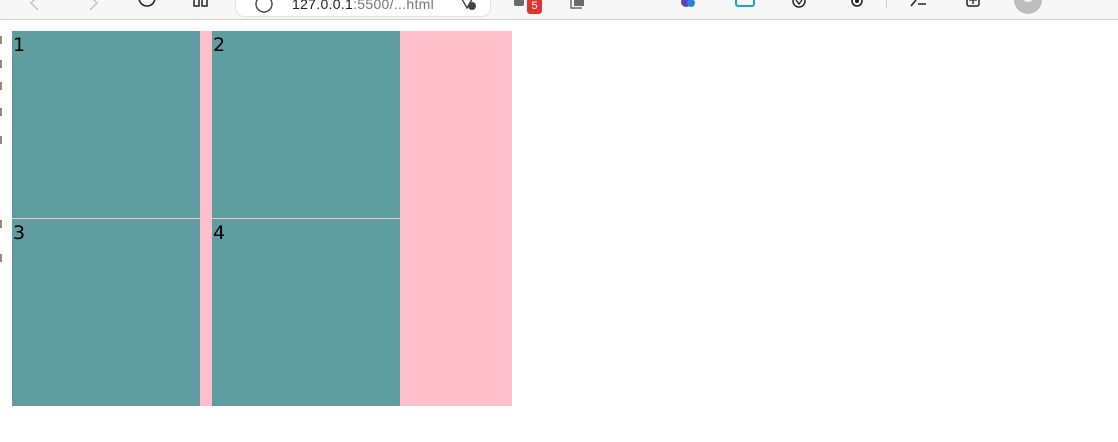 The height and width of the screenshot is (442, 1118). What do you see at coordinates (857, 6) in the screenshot?
I see `settings-icon` at bounding box center [857, 6].